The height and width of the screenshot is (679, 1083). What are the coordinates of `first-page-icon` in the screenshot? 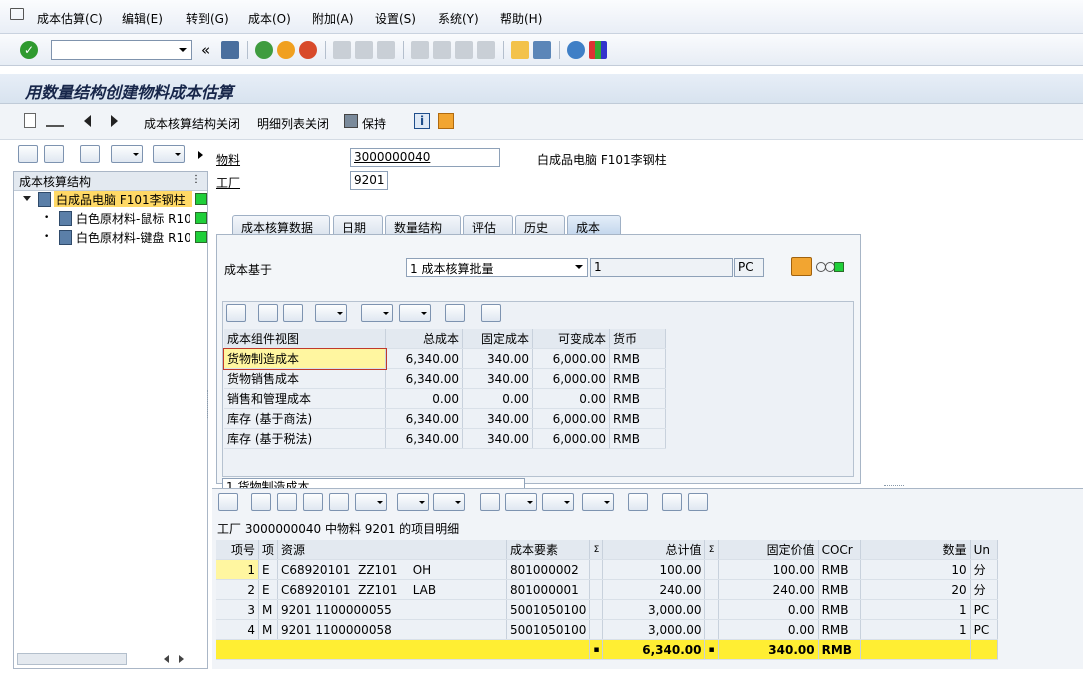 It's located at (420, 50).